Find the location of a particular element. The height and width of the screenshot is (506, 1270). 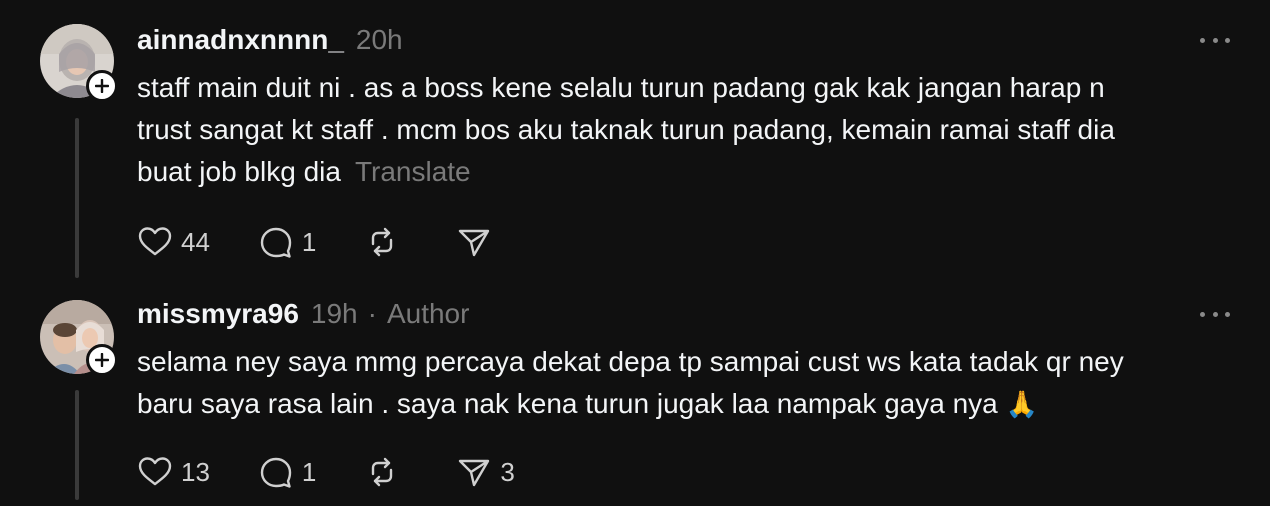

like-count: 13 is located at coordinates (195, 471).